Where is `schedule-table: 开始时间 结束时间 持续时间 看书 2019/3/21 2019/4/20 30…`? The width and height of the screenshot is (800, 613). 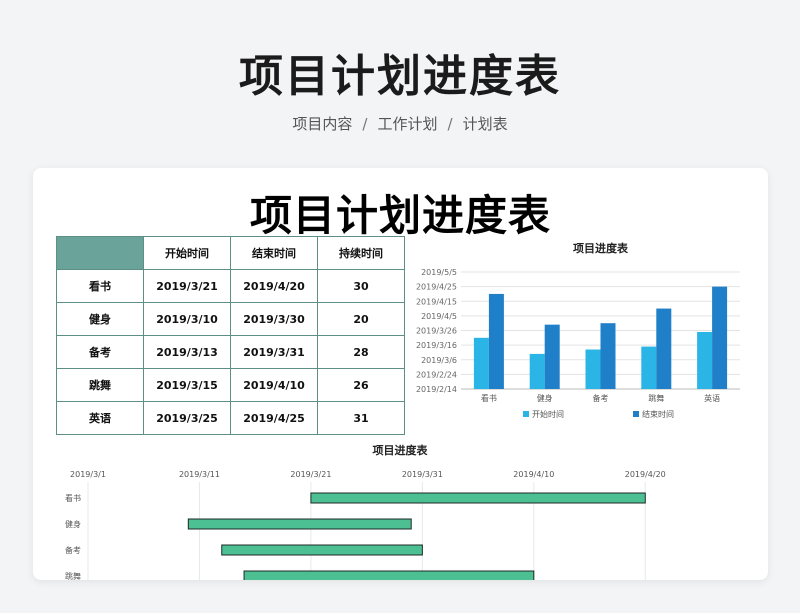 schedule-table: 开始时间 结束时间 持续时间 看书 2019/3/21 2019/4/20 30… is located at coordinates (230, 335).